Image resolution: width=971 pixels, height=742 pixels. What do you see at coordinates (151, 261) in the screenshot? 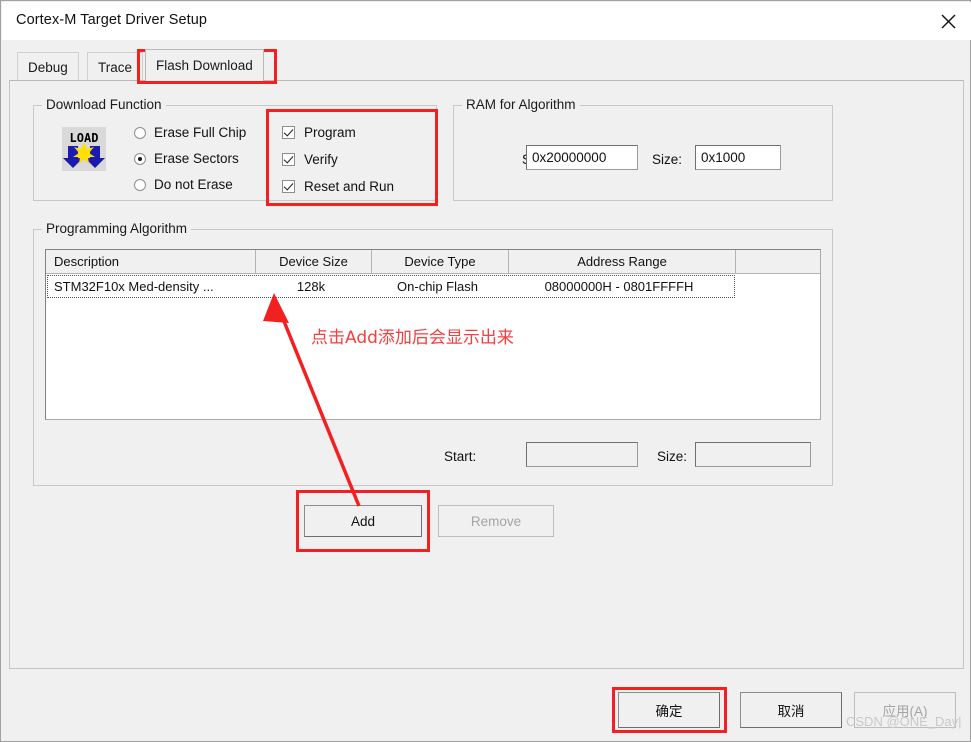
I see `column-header-description: Description` at bounding box center [151, 261].